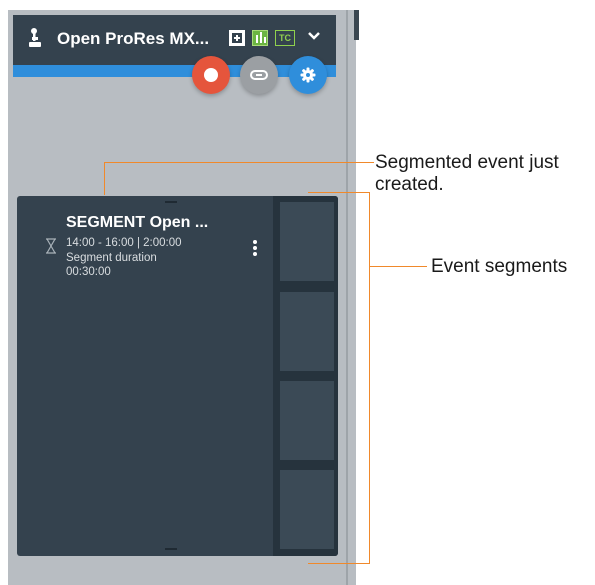 This screenshot has height=585, width=595. I want to click on timecode-badge: TC, so click(285, 38).